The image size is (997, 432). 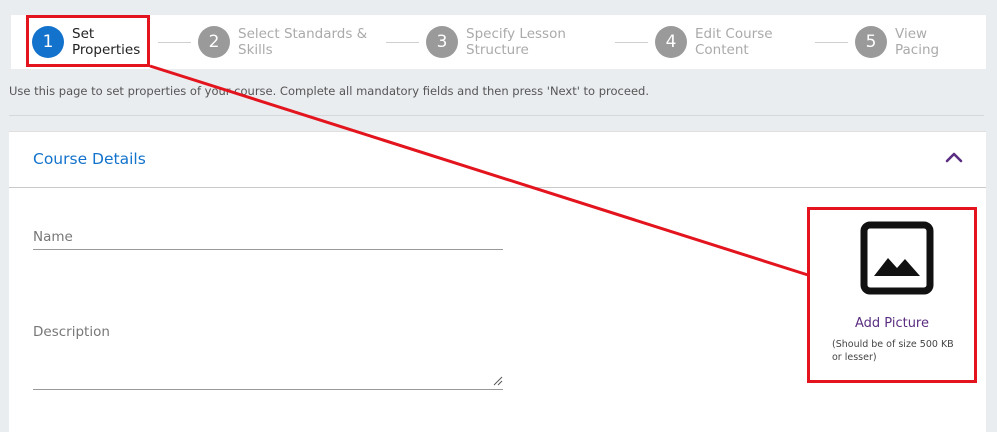 What do you see at coordinates (214, 42) in the screenshot?
I see `step-number: 2` at bounding box center [214, 42].